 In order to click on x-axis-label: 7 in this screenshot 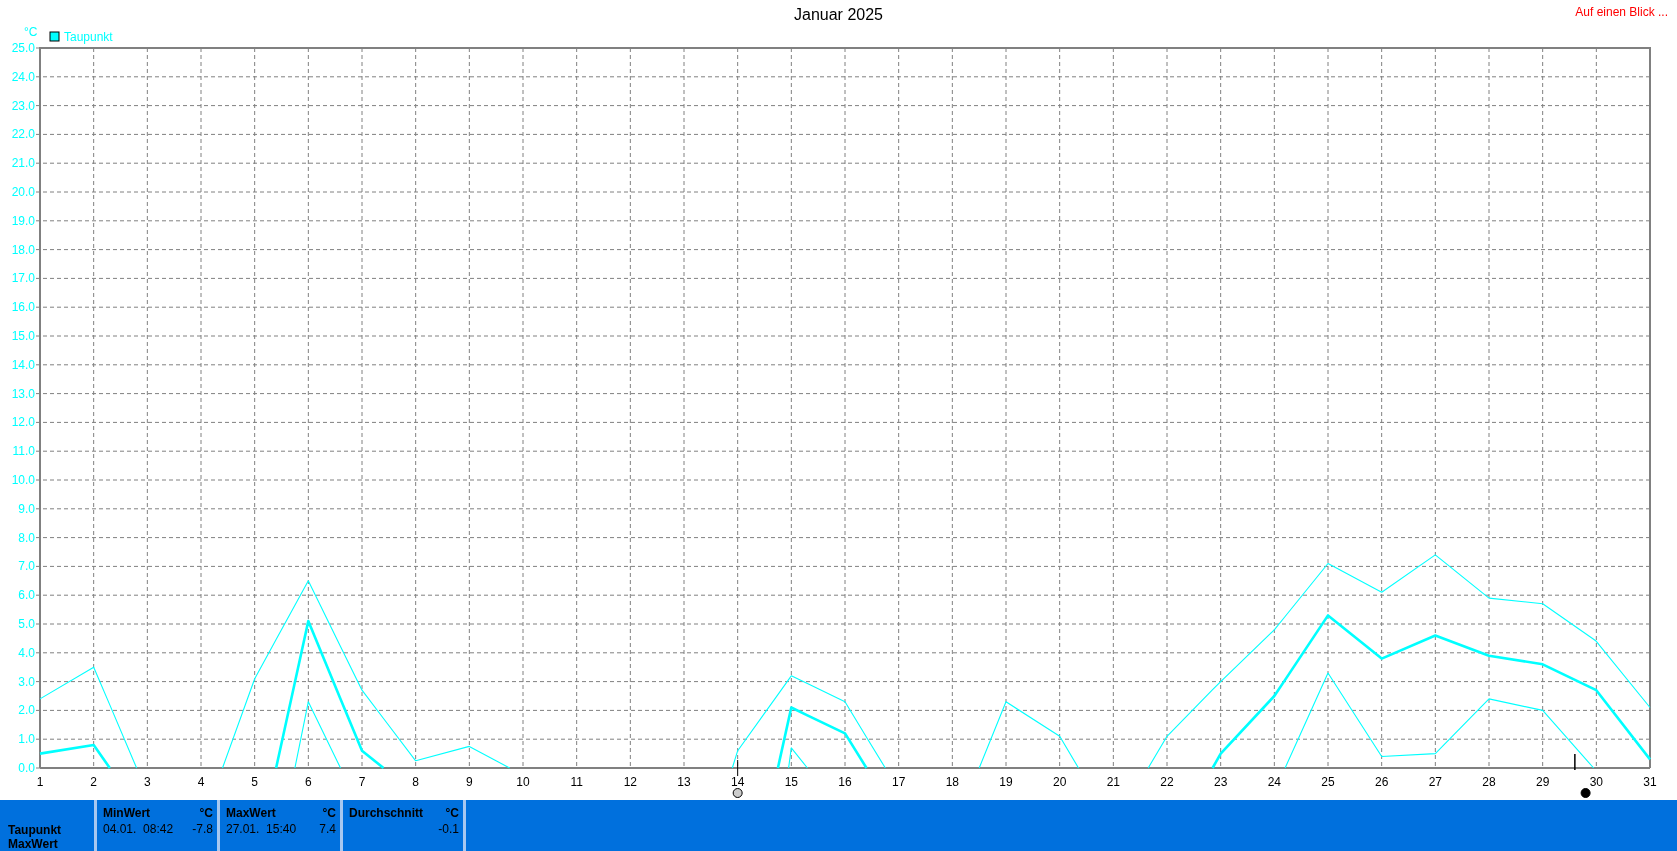, I will do `click(362, 782)`.